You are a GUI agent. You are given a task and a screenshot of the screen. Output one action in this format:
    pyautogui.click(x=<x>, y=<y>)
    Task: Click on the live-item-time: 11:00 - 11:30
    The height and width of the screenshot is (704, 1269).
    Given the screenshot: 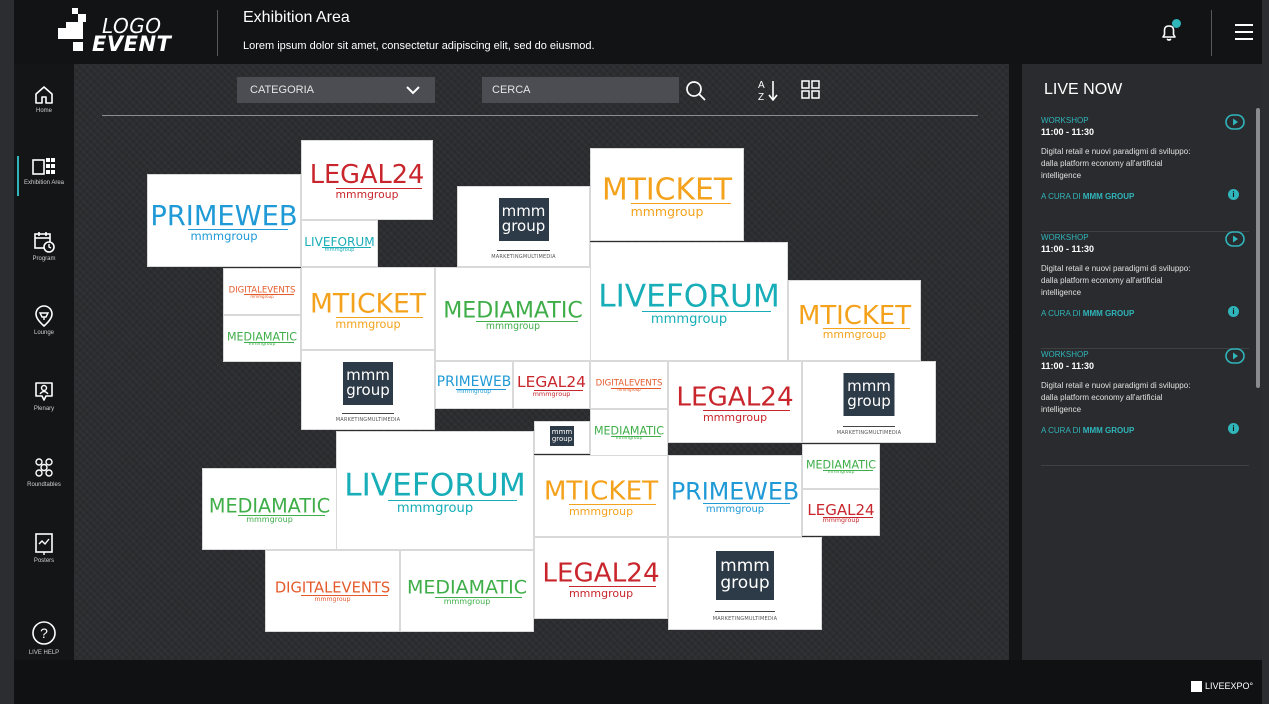 What is the action you would take?
    pyautogui.click(x=1068, y=249)
    